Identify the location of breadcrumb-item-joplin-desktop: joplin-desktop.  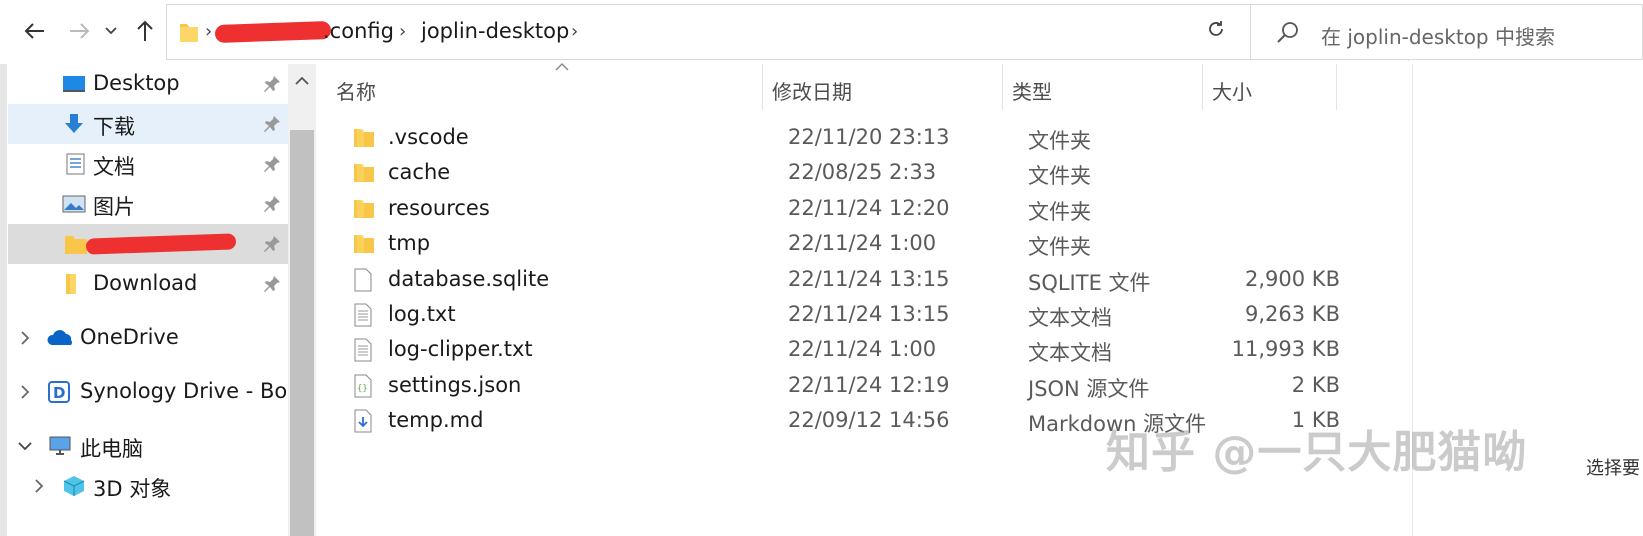
(495, 31).